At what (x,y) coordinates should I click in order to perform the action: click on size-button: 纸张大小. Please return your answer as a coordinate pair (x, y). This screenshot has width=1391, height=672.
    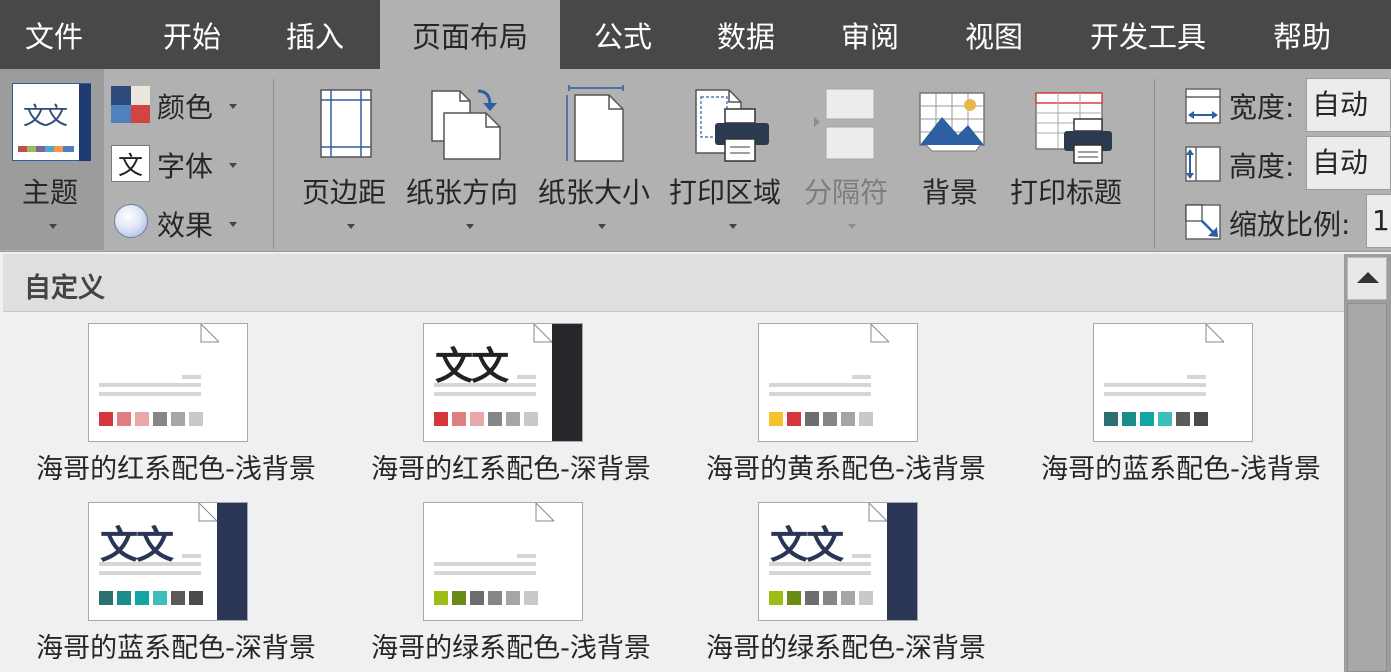
    Looking at the image, I should click on (599, 159).